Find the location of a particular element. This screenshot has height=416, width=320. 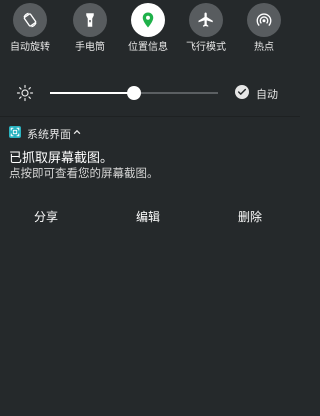

tile-label: 位置信息 is located at coordinates (148, 47).